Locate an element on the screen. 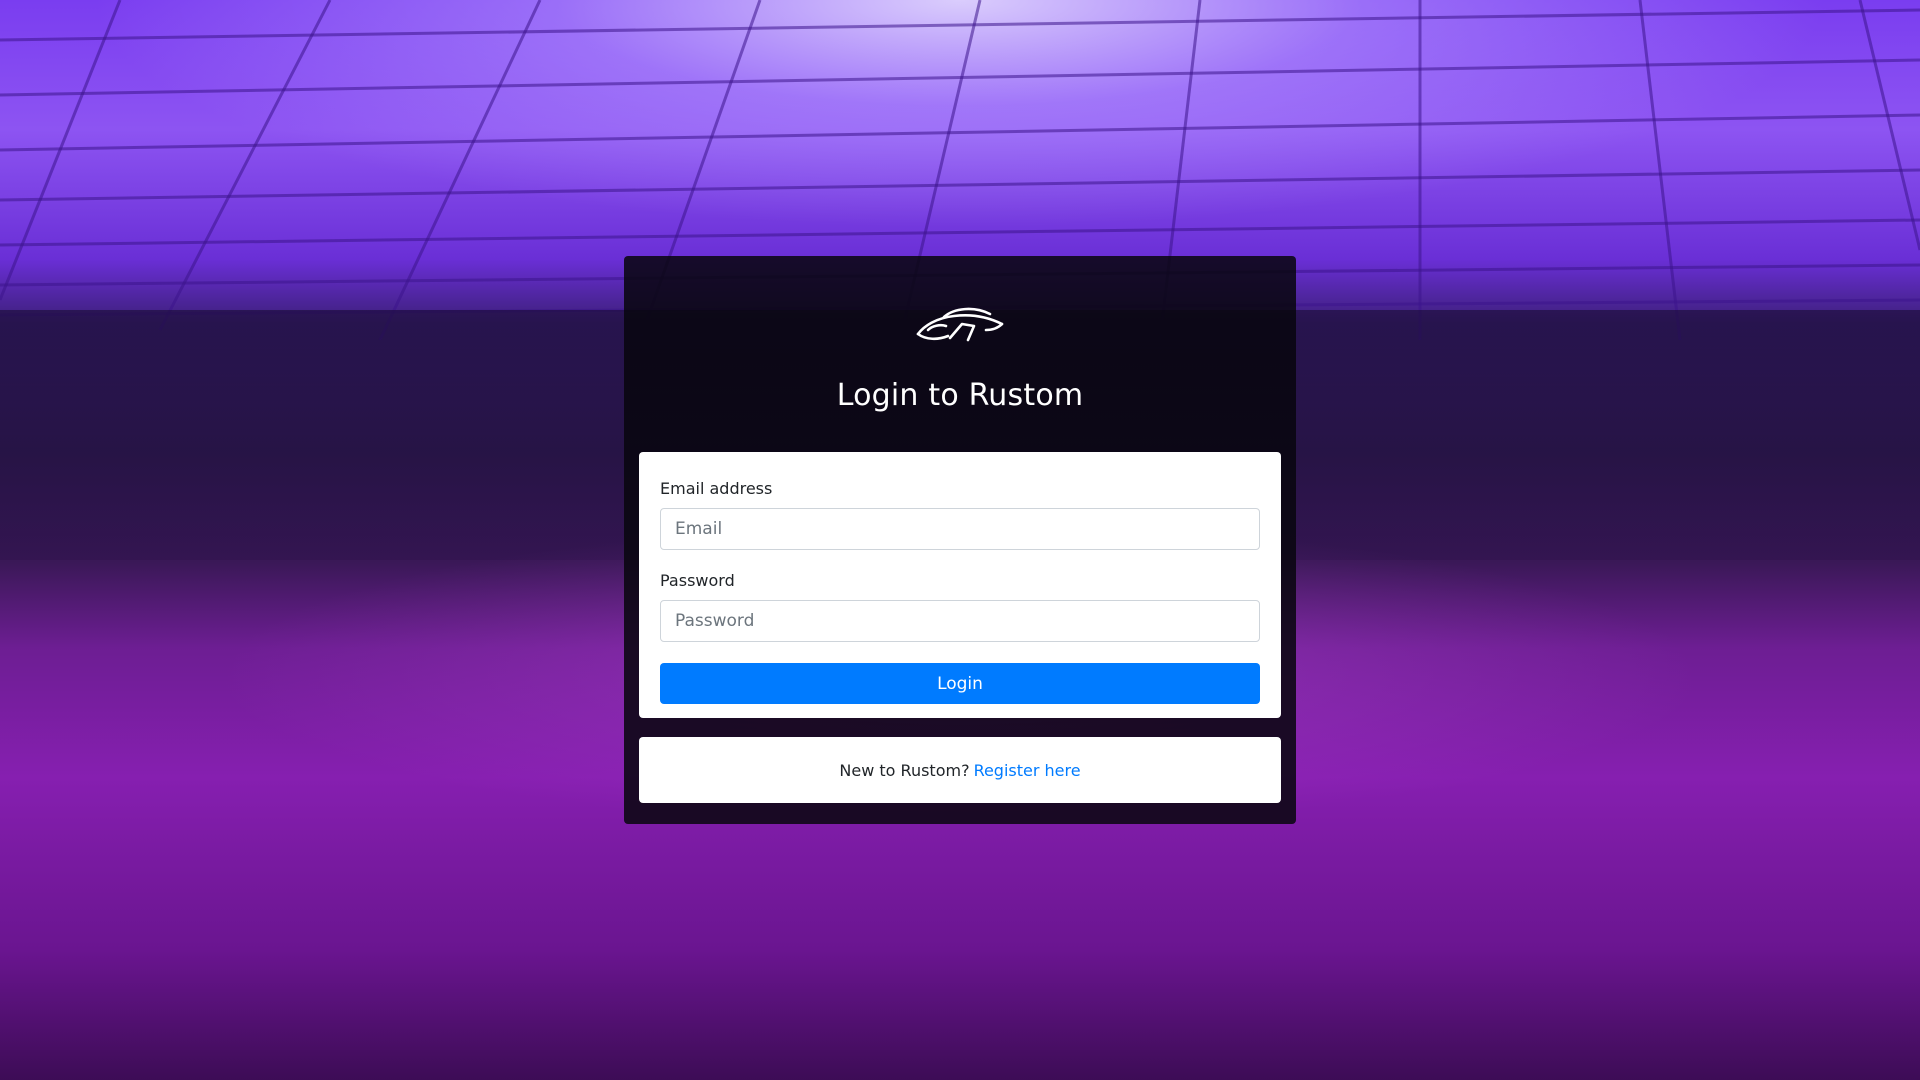 The height and width of the screenshot is (1080, 1920). sports-car-icon is located at coordinates (960, 324).